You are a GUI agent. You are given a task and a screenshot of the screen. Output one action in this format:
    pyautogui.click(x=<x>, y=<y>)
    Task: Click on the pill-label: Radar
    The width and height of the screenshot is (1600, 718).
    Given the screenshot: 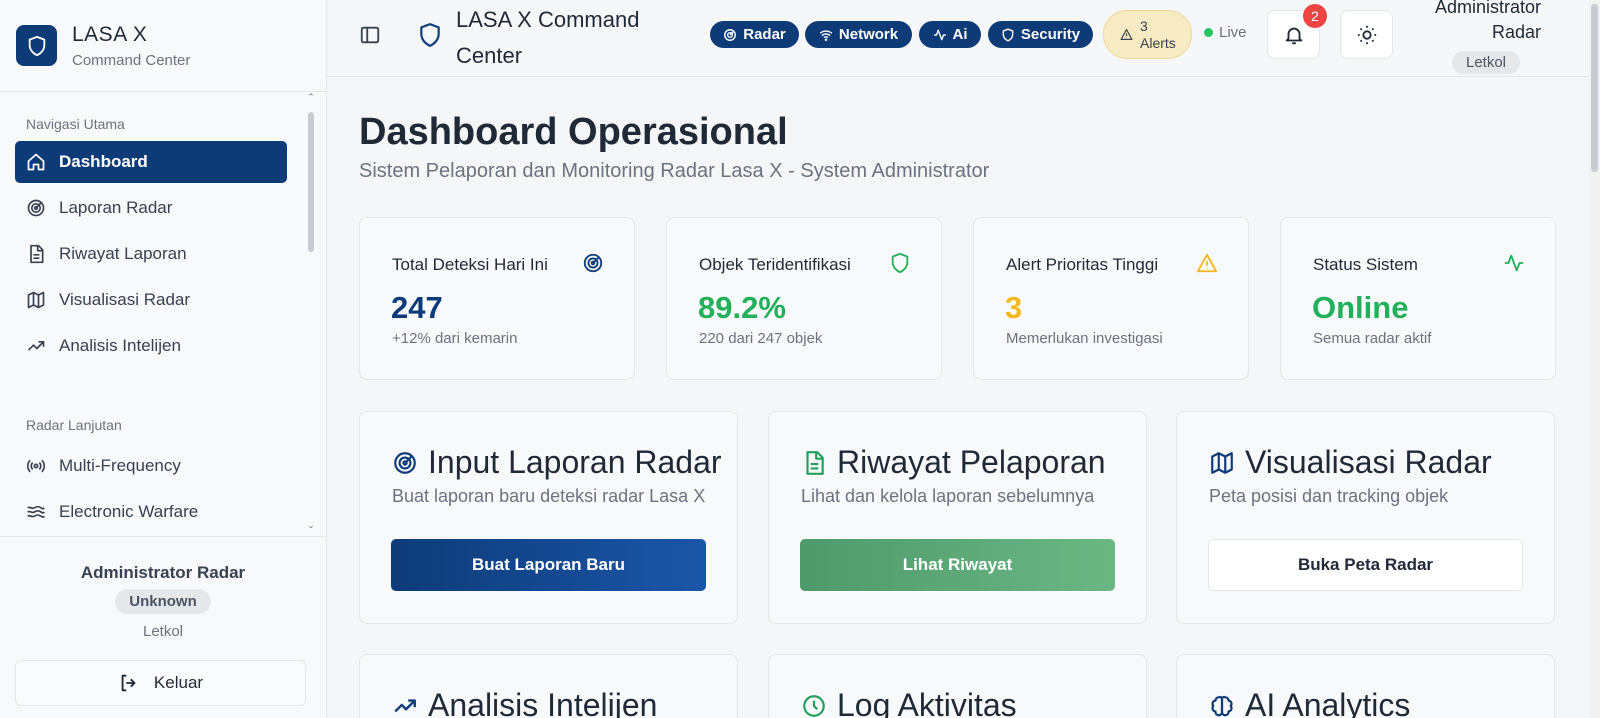 What is the action you would take?
    pyautogui.click(x=764, y=34)
    